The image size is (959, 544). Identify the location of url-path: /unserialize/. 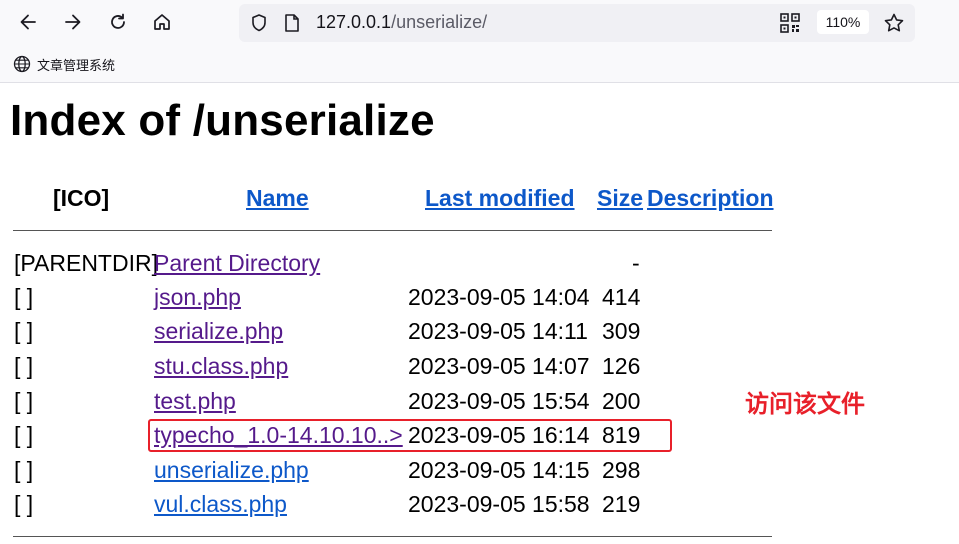
(439, 22).